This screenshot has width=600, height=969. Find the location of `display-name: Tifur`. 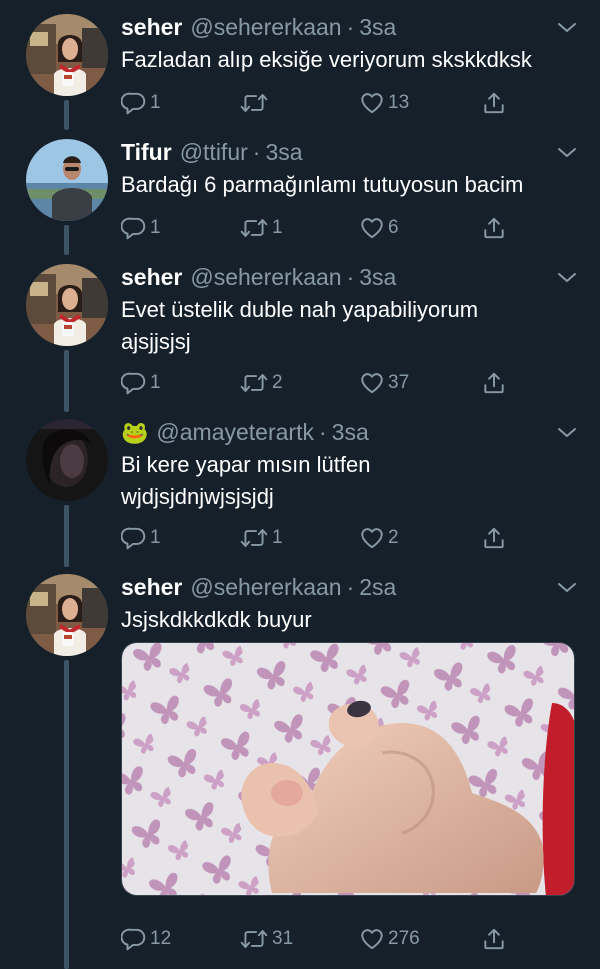

display-name: Tifur is located at coordinates (146, 152).